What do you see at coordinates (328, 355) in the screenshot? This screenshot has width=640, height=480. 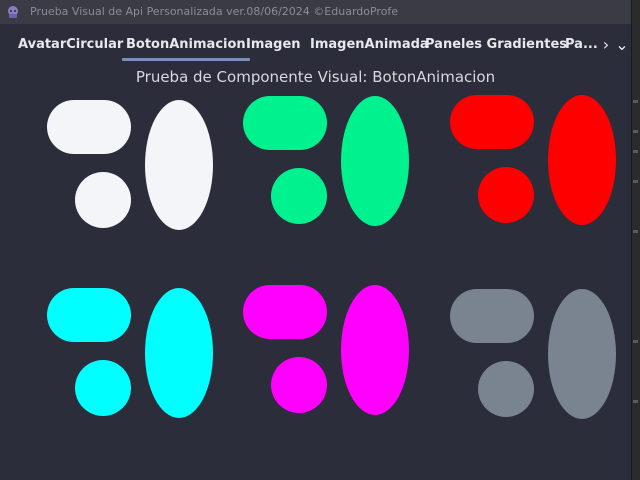 I see `button-group-magenta` at bounding box center [328, 355].